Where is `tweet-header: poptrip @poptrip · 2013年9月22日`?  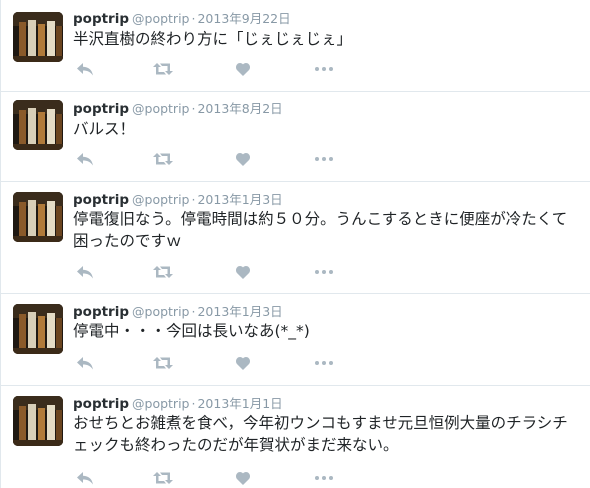 tweet-header: poptrip @poptrip · 2013年9月22日 is located at coordinates (182, 18).